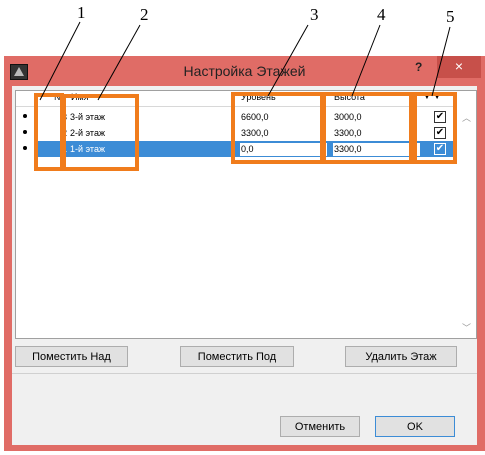 The height and width of the screenshot is (455, 485). Describe the element at coordinates (401, 356) in the screenshot. I see `delete-floor-button: Удалить Этаж` at that location.